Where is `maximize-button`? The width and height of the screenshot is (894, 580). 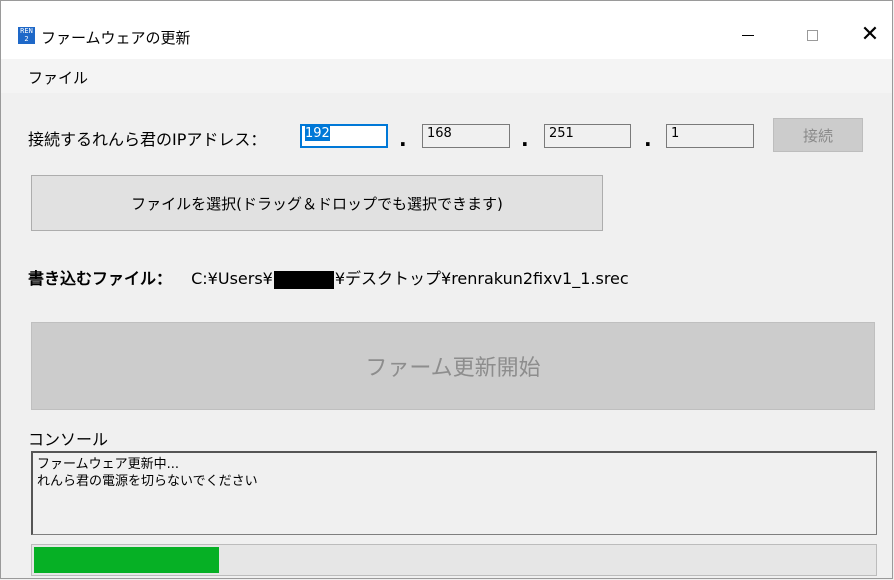
maximize-button is located at coordinates (812, 35).